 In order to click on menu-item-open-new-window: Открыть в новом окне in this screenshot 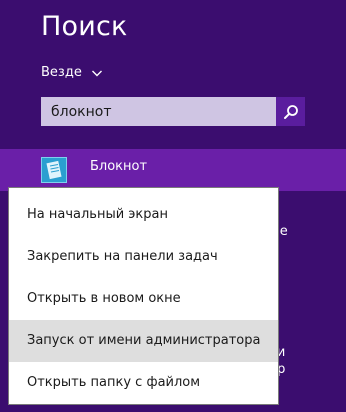, I will do `click(143, 299)`.